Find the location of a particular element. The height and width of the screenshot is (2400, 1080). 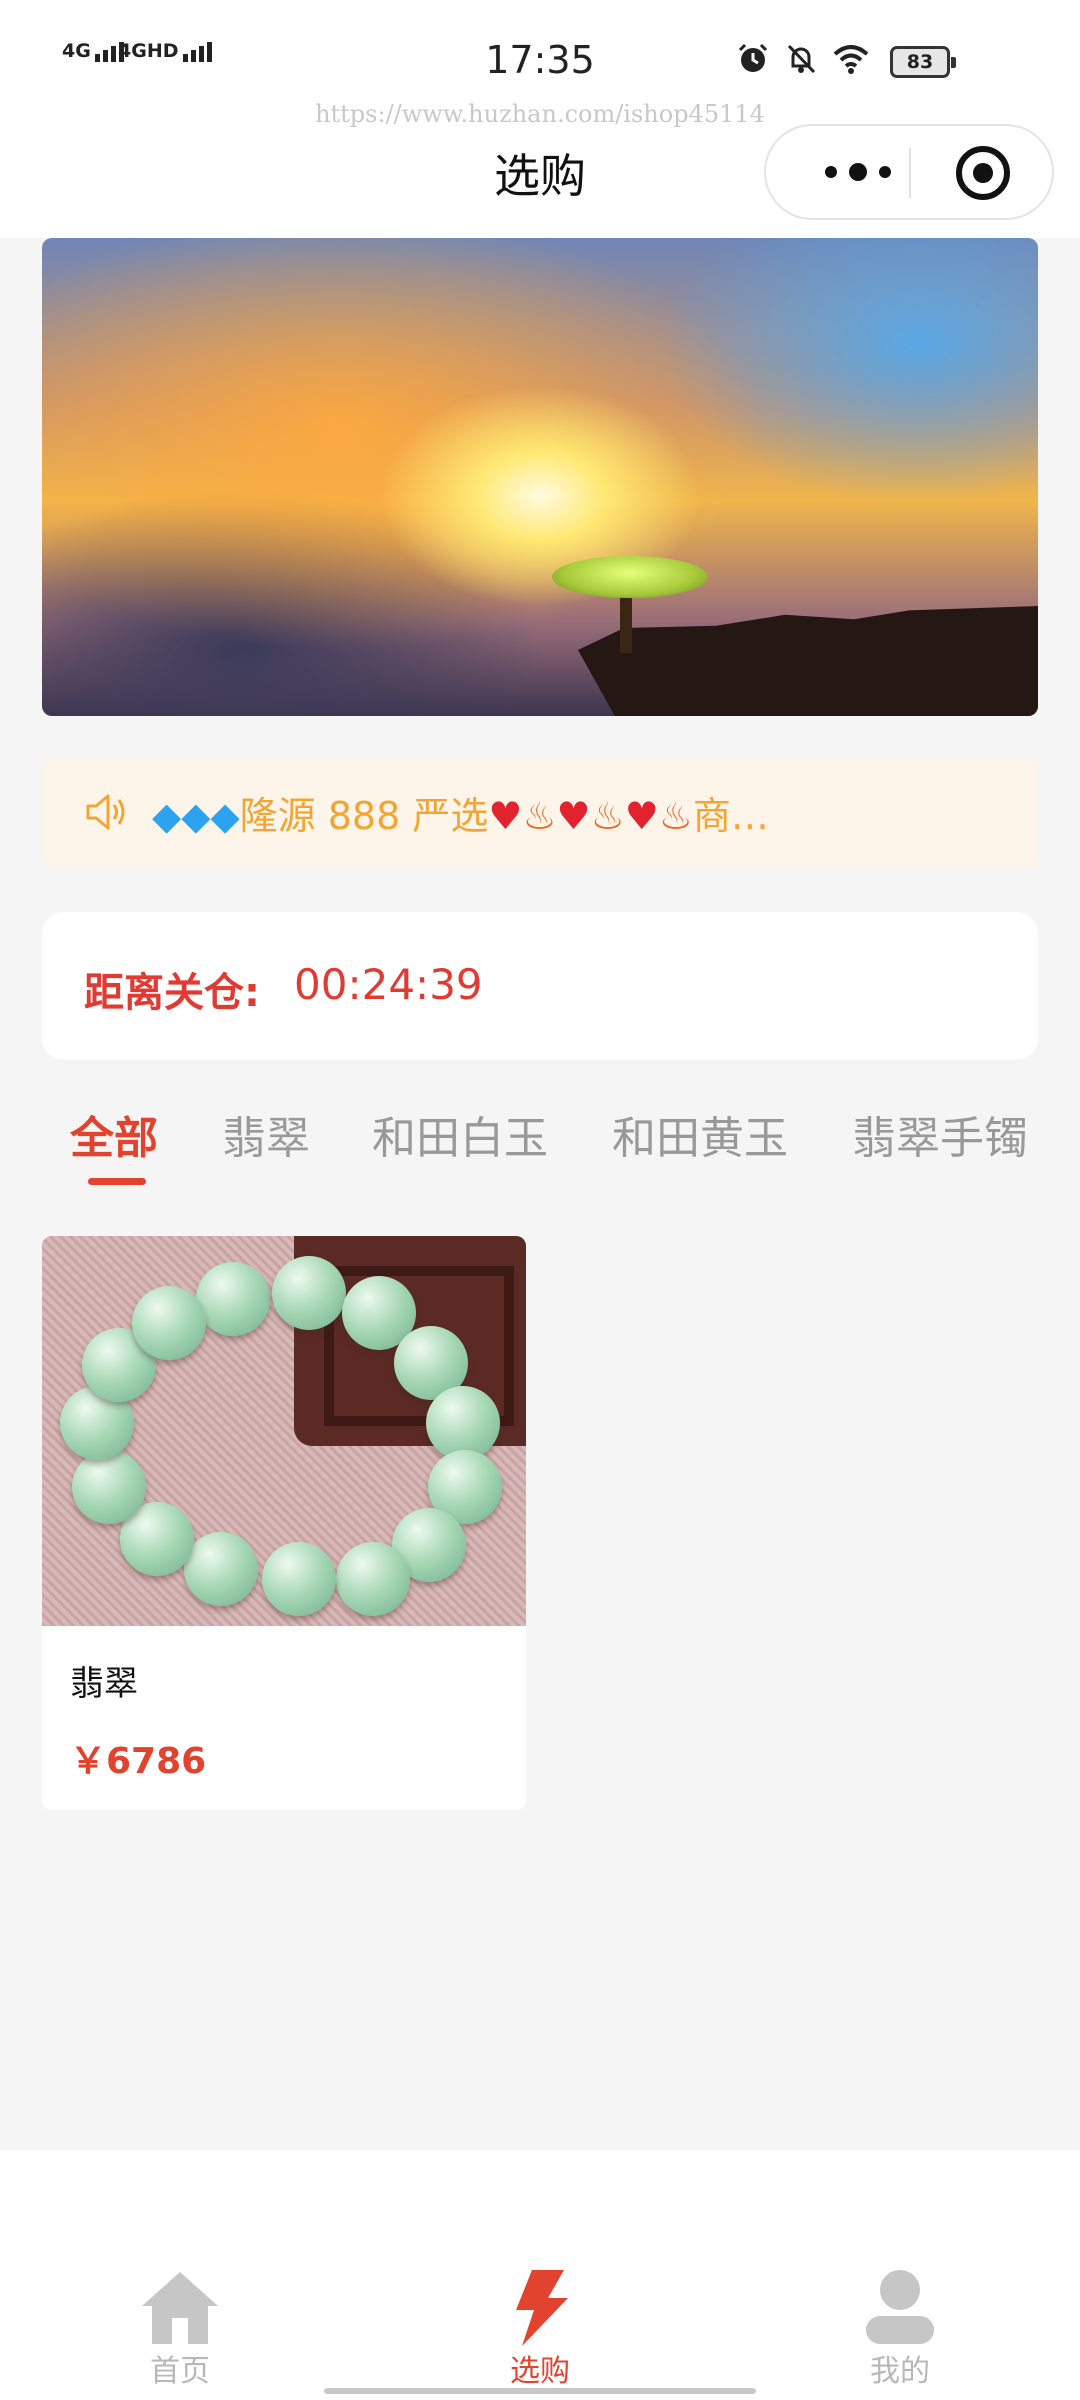

home-icon is located at coordinates (180, 2308).